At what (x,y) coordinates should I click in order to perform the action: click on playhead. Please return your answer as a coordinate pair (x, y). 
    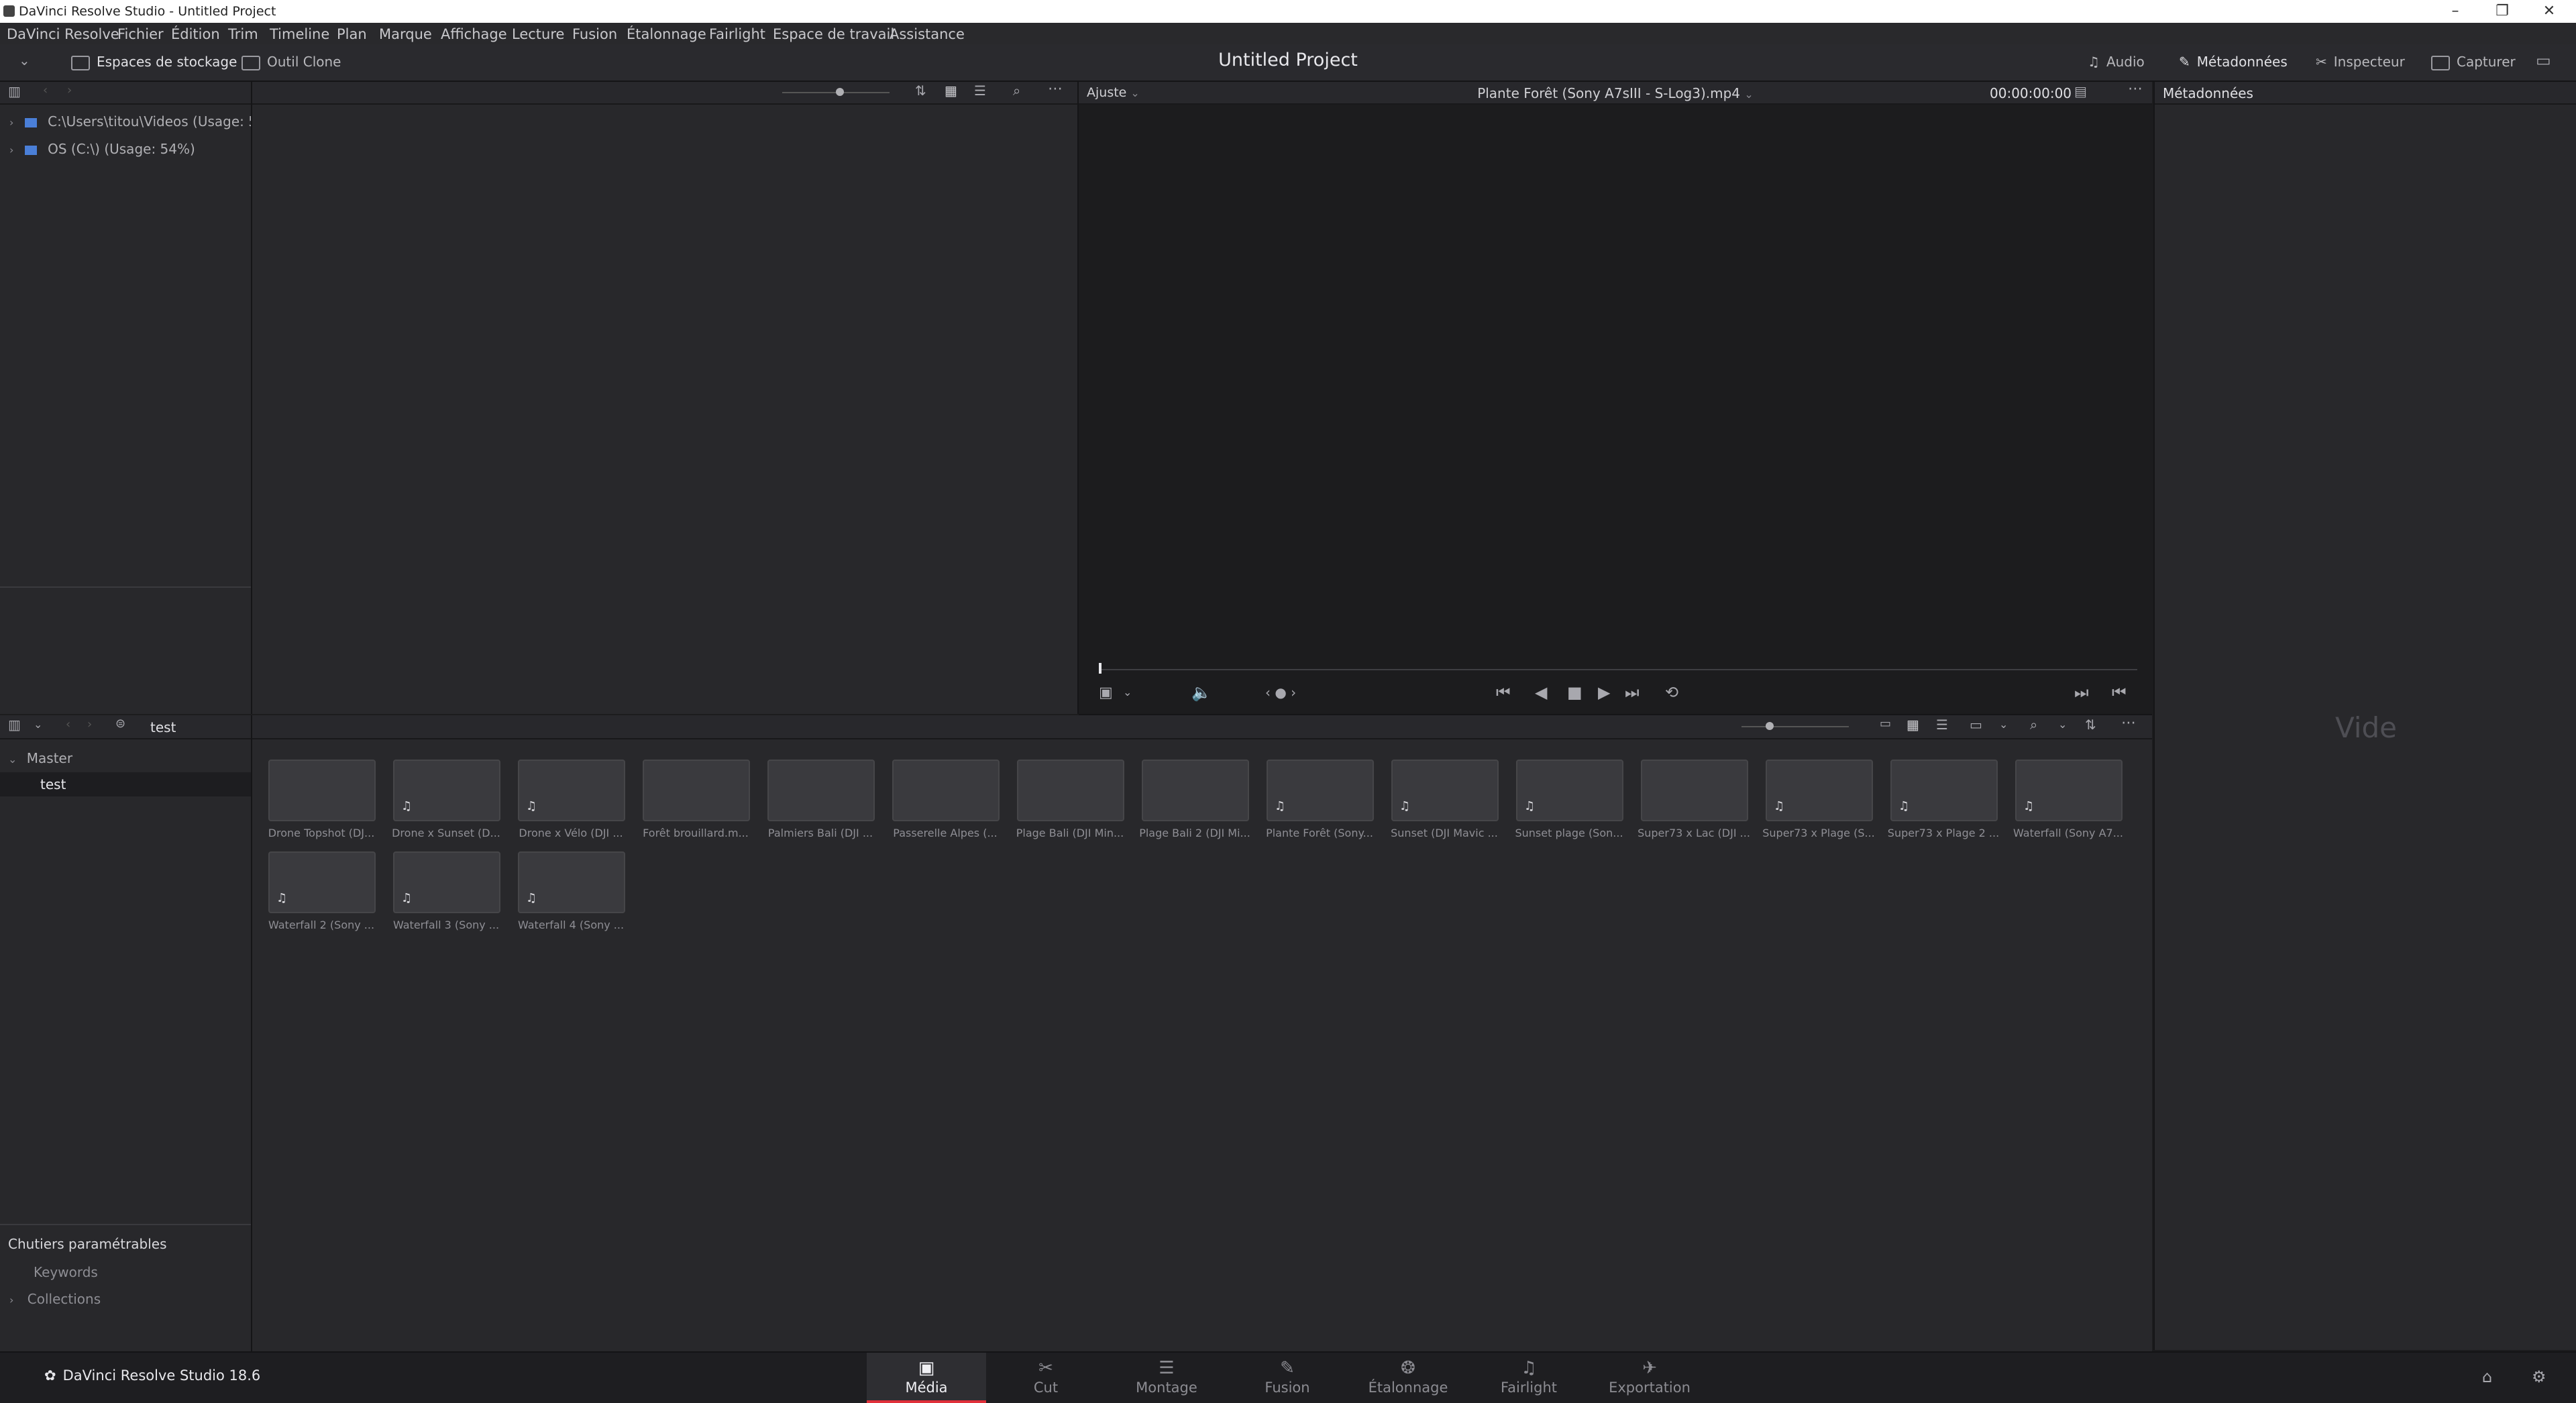
    Looking at the image, I should click on (1100, 669).